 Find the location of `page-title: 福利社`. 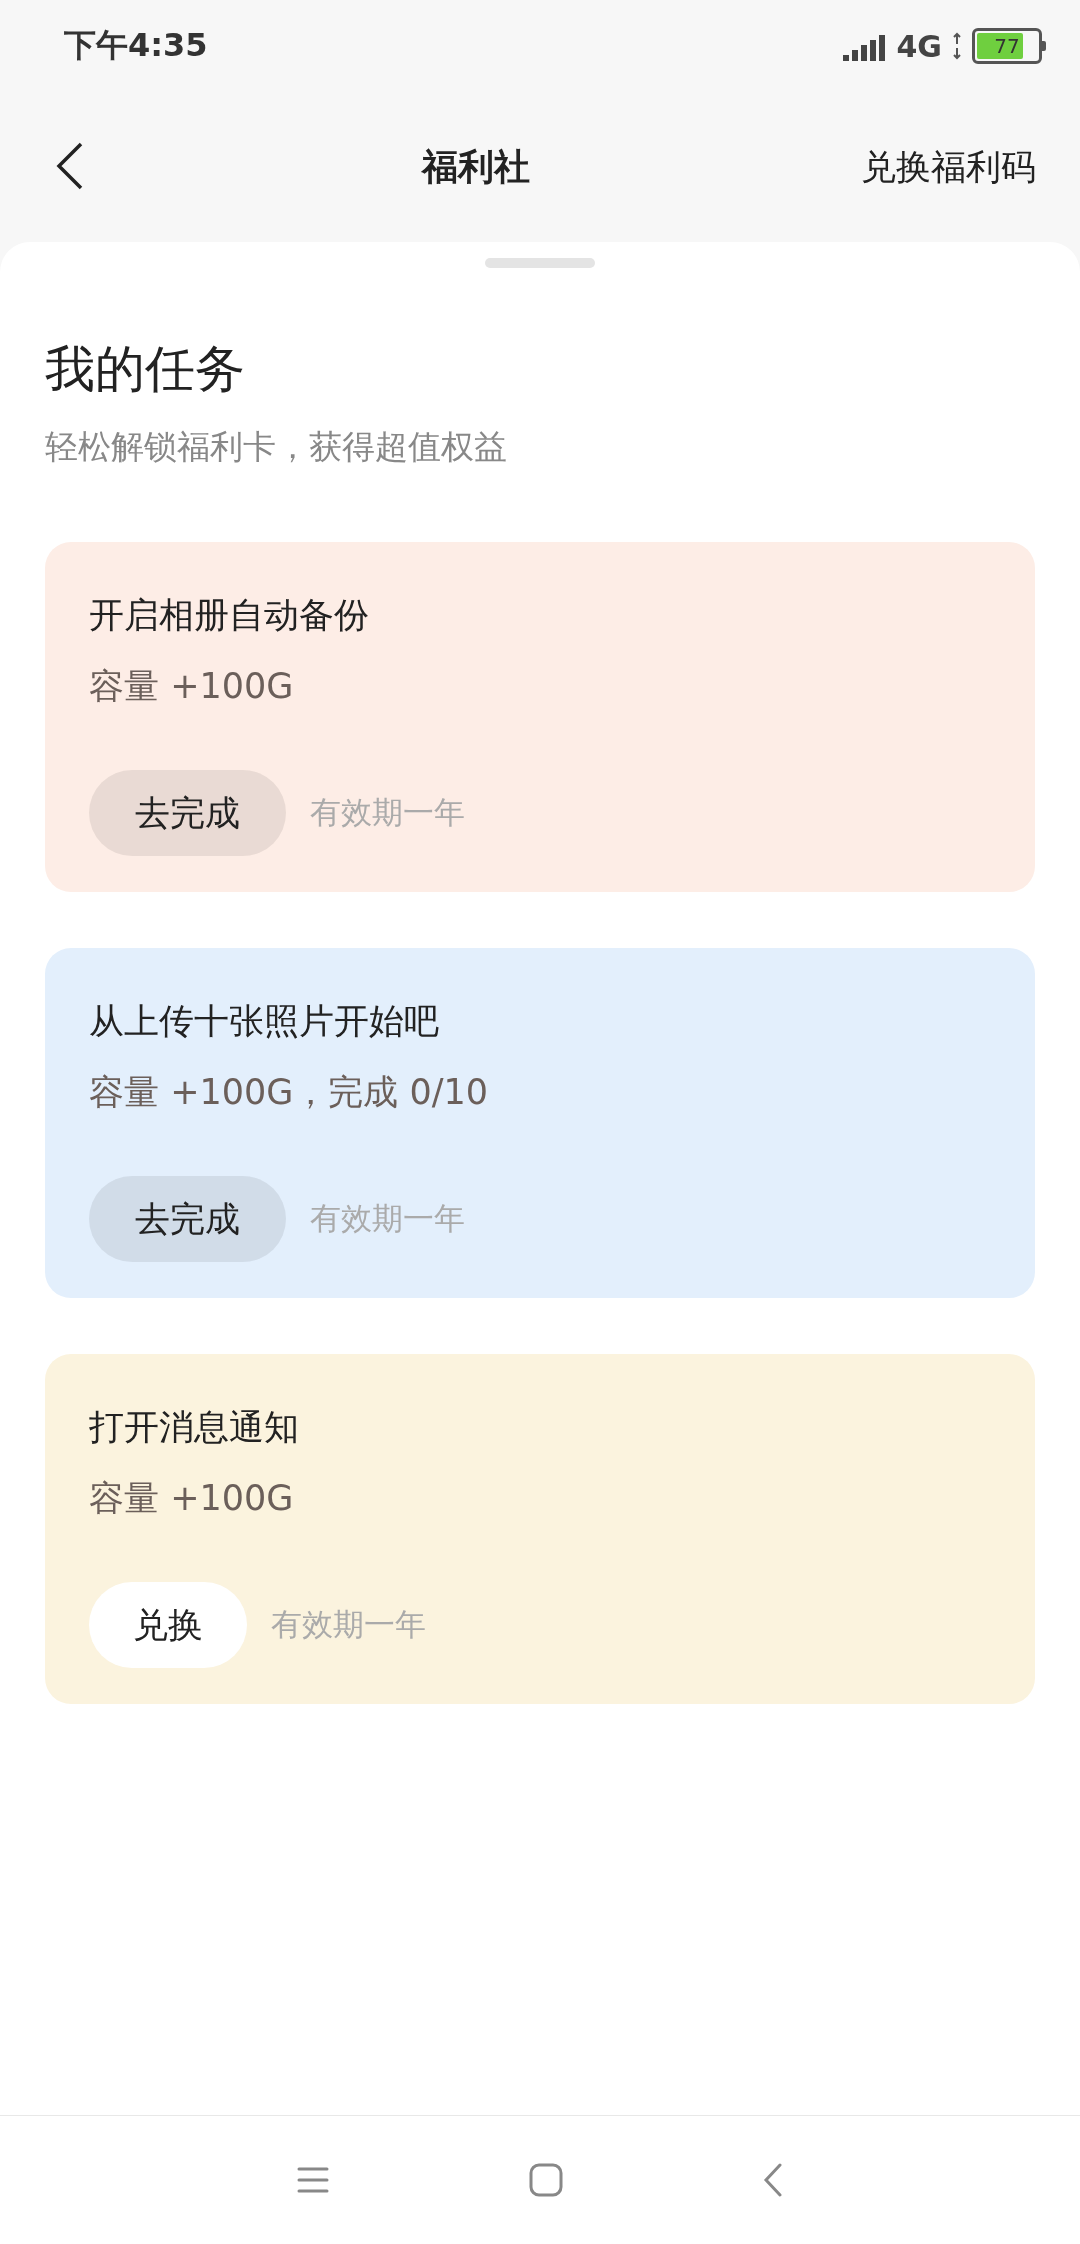

page-title: 福利社 is located at coordinates (475, 166).